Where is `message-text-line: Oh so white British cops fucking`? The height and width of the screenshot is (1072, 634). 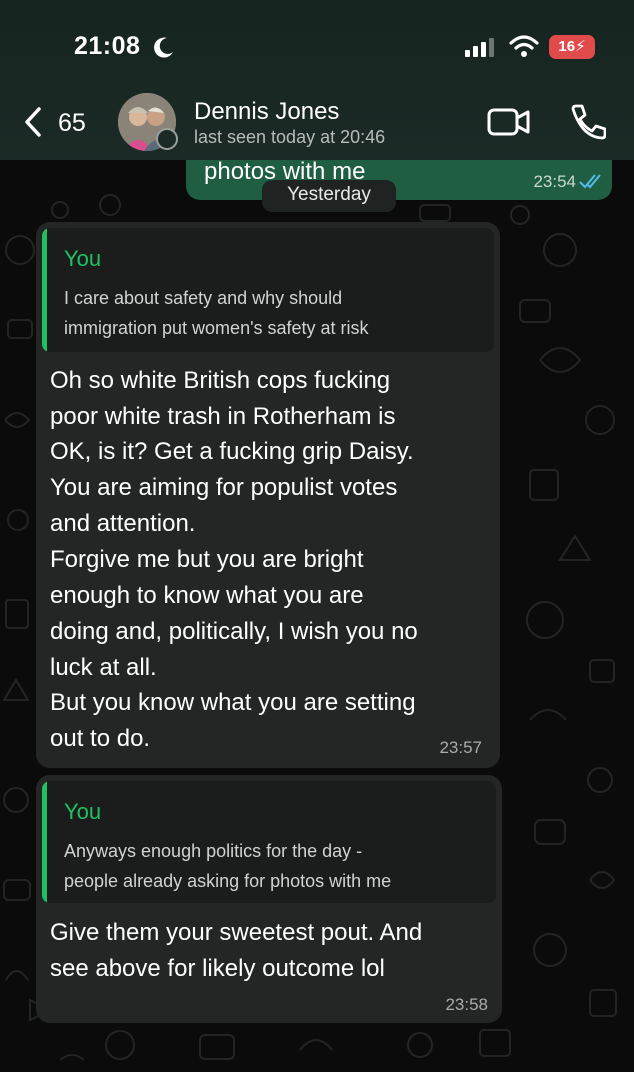
message-text-line: Oh so white British cops fucking is located at coordinates (220, 380).